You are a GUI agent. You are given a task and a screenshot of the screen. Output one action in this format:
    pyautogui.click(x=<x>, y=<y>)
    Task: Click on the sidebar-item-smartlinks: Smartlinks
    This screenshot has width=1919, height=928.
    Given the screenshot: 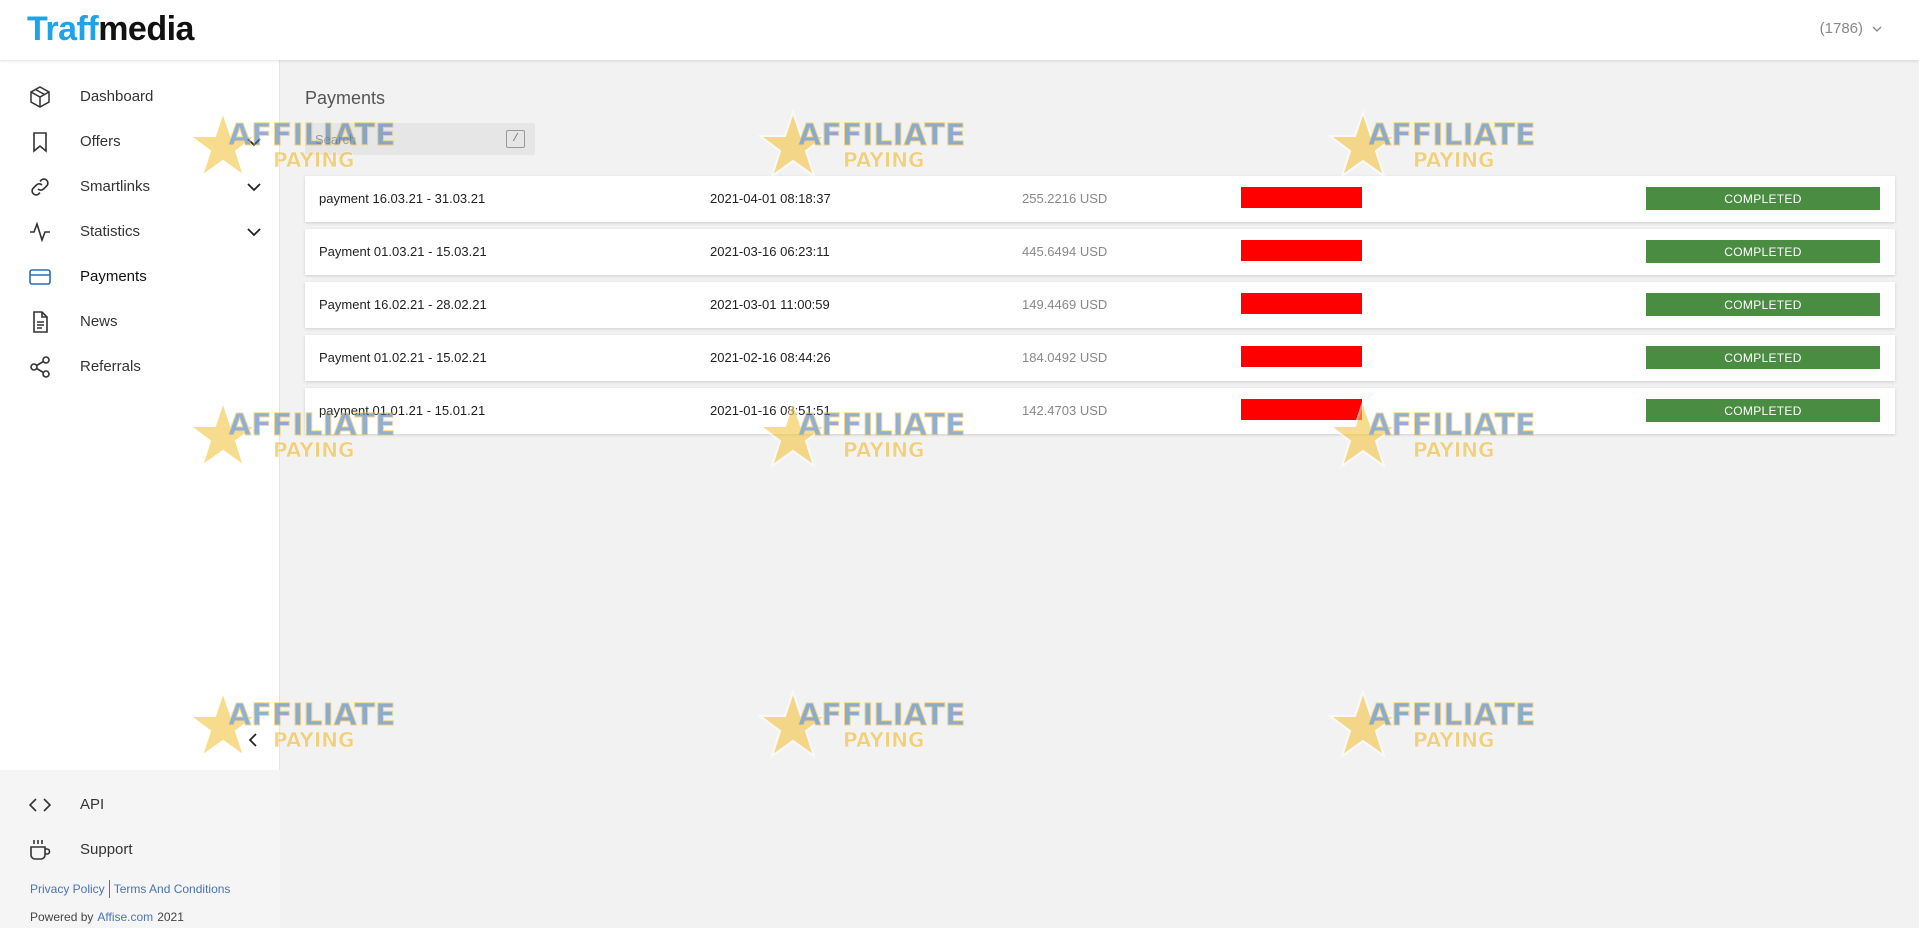 What is the action you would take?
    pyautogui.click(x=140, y=186)
    